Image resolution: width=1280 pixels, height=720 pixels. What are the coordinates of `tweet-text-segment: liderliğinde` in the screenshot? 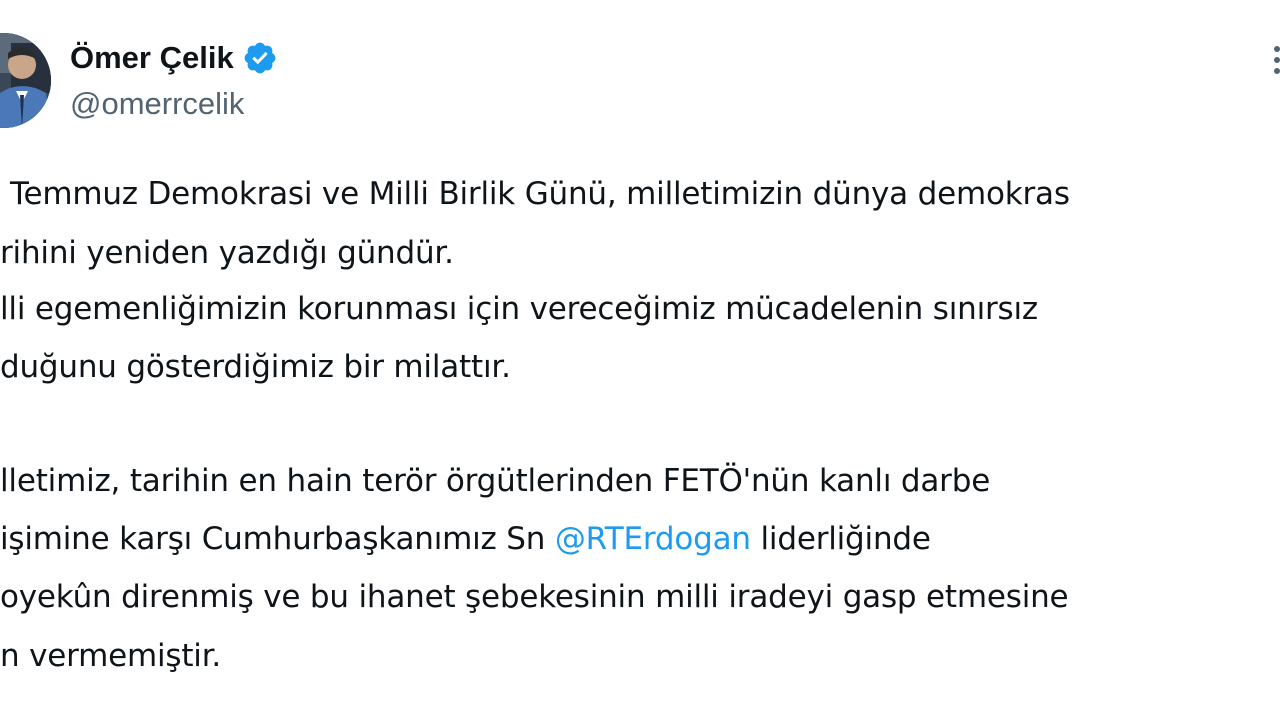 It's located at (840, 539).